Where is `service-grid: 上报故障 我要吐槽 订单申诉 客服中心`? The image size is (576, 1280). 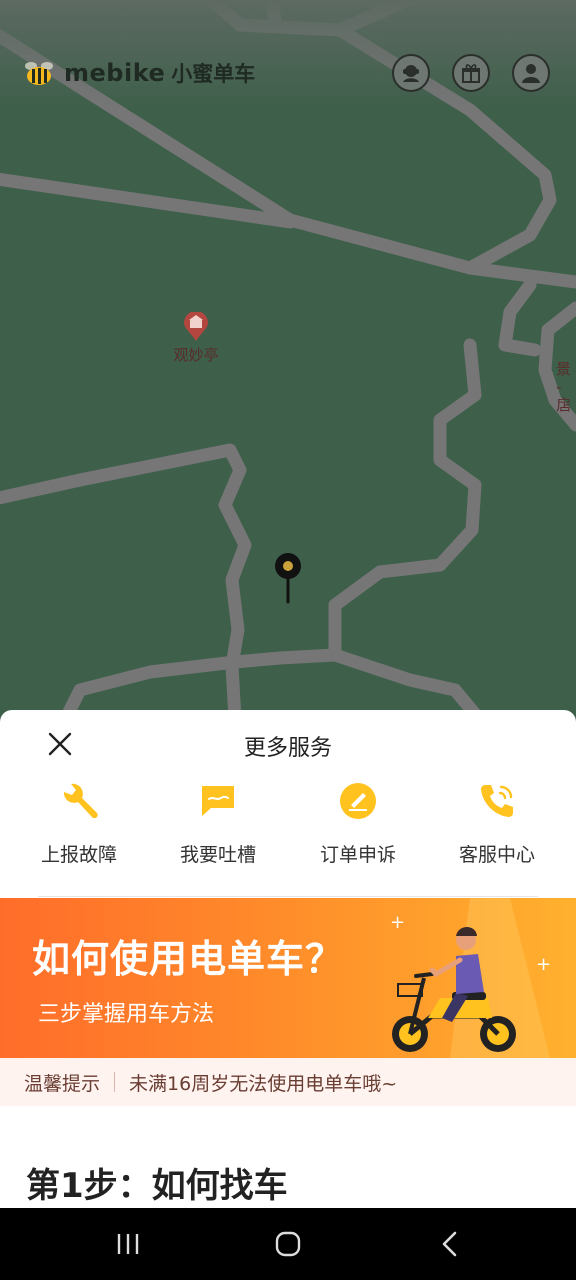
service-grid: 上报故障 我要吐槽 订单申诉 客服中心 is located at coordinates (288, 831).